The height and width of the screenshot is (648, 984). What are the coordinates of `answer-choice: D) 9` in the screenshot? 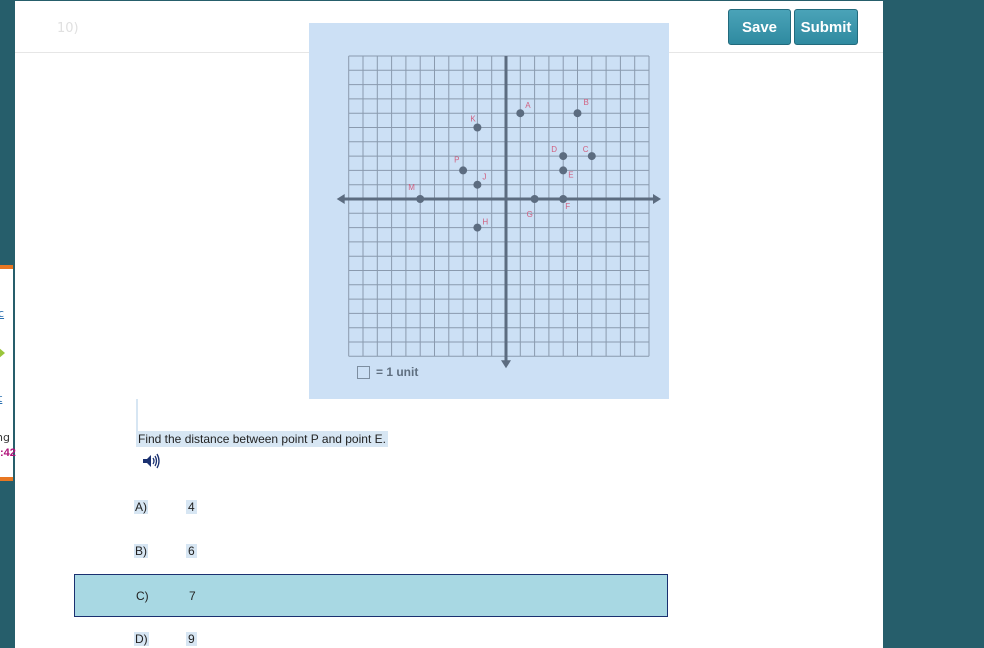 It's located at (371, 633).